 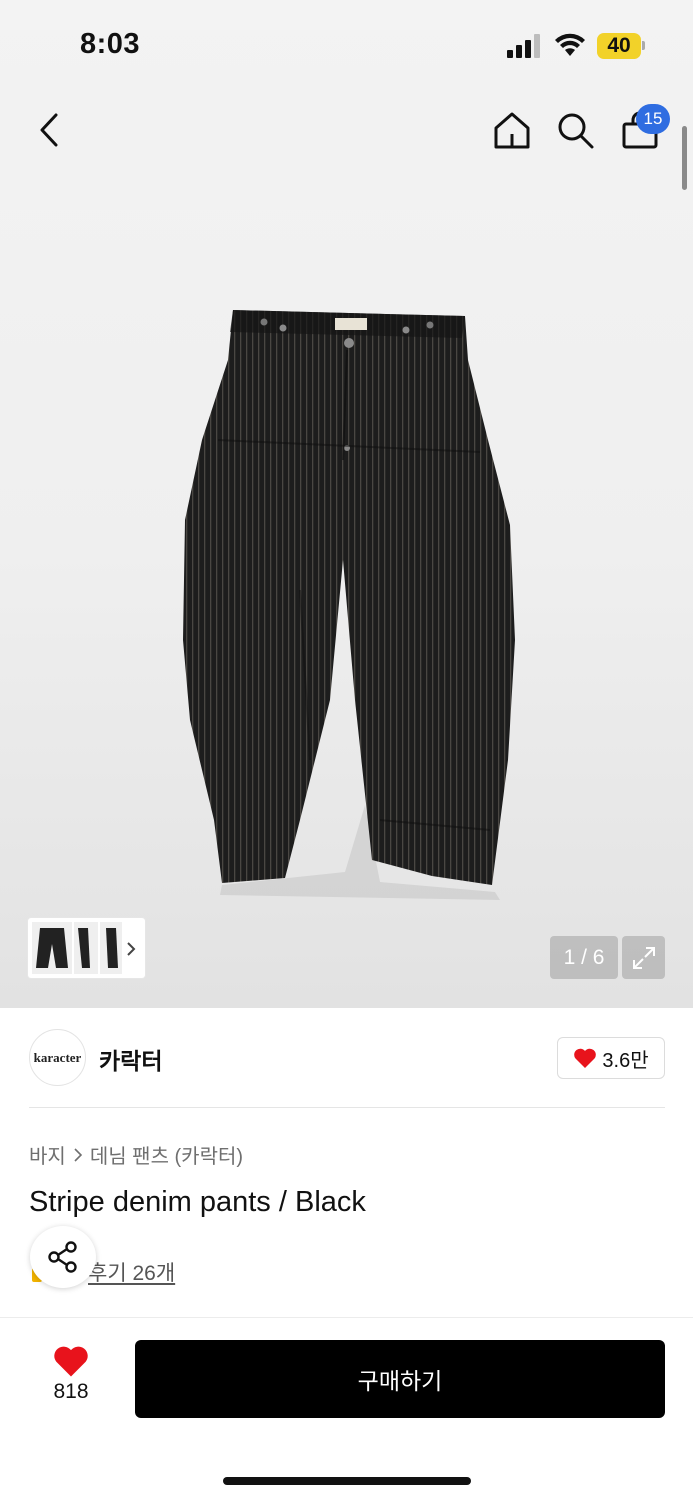 What do you see at coordinates (197, 1202) in the screenshot?
I see `product-title: Stripe denim pants / Black` at bounding box center [197, 1202].